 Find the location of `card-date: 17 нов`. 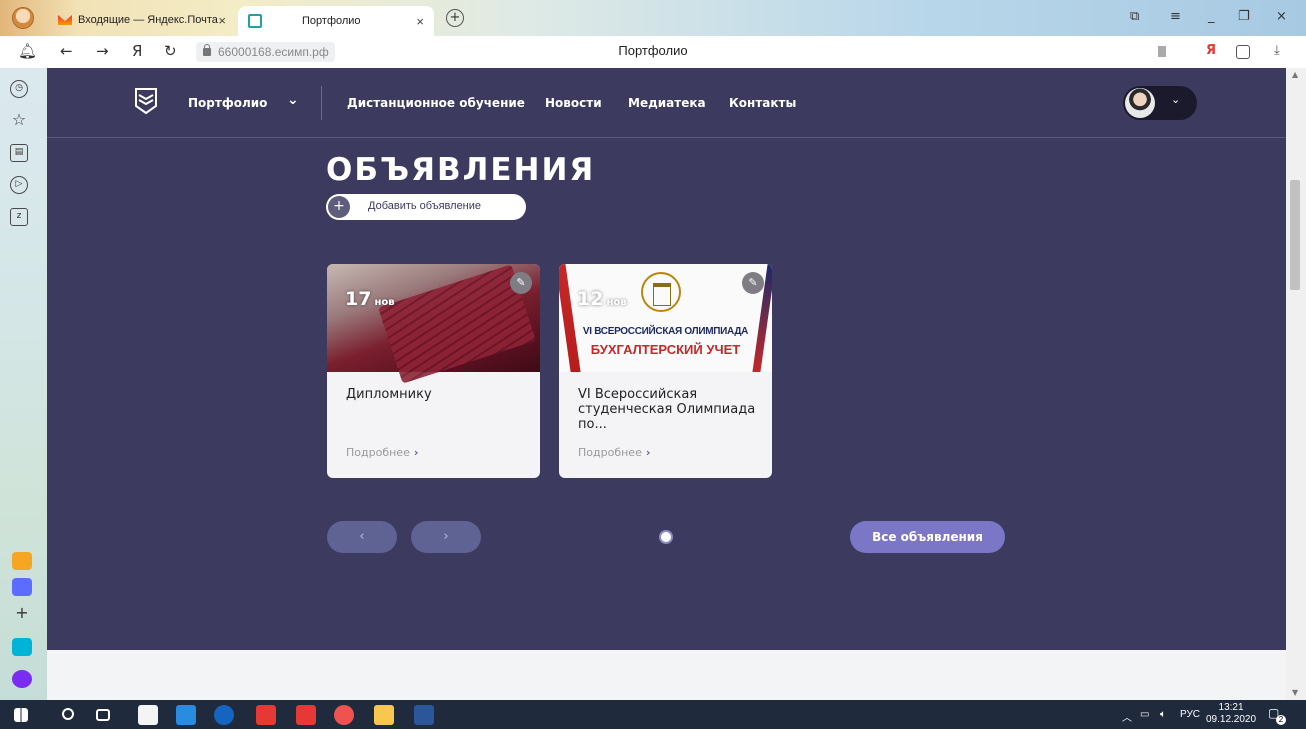

card-date: 17 нов is located at coordinates (370, 299).